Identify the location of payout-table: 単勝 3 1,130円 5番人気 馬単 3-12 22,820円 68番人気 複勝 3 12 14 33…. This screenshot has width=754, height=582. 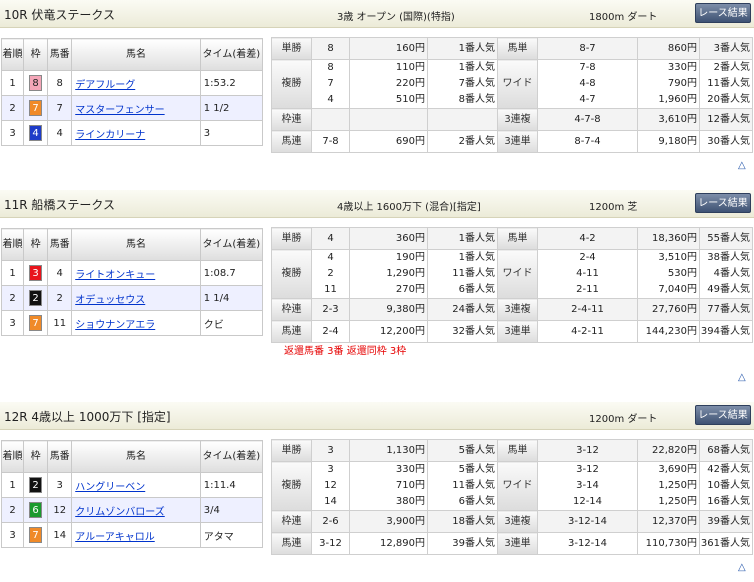
(512, 497).